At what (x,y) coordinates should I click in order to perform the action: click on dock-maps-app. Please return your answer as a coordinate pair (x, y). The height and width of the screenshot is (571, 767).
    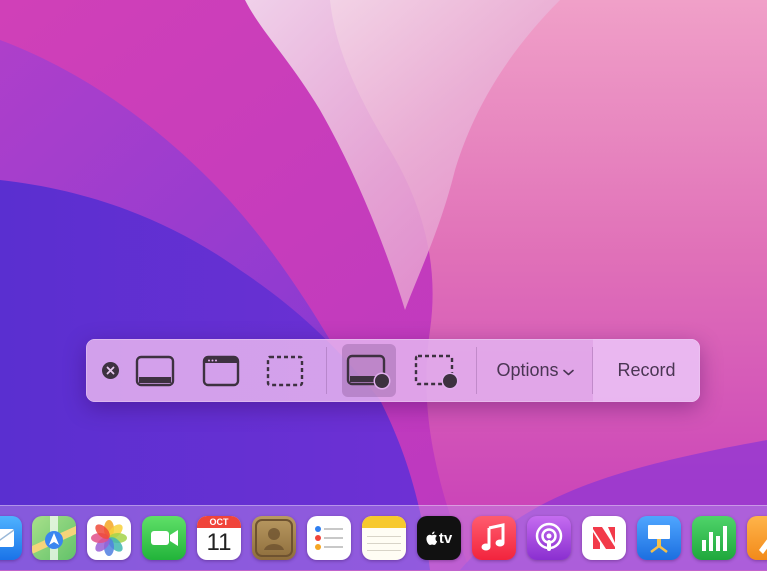
    Looking at the image, I should click on (54, 538).